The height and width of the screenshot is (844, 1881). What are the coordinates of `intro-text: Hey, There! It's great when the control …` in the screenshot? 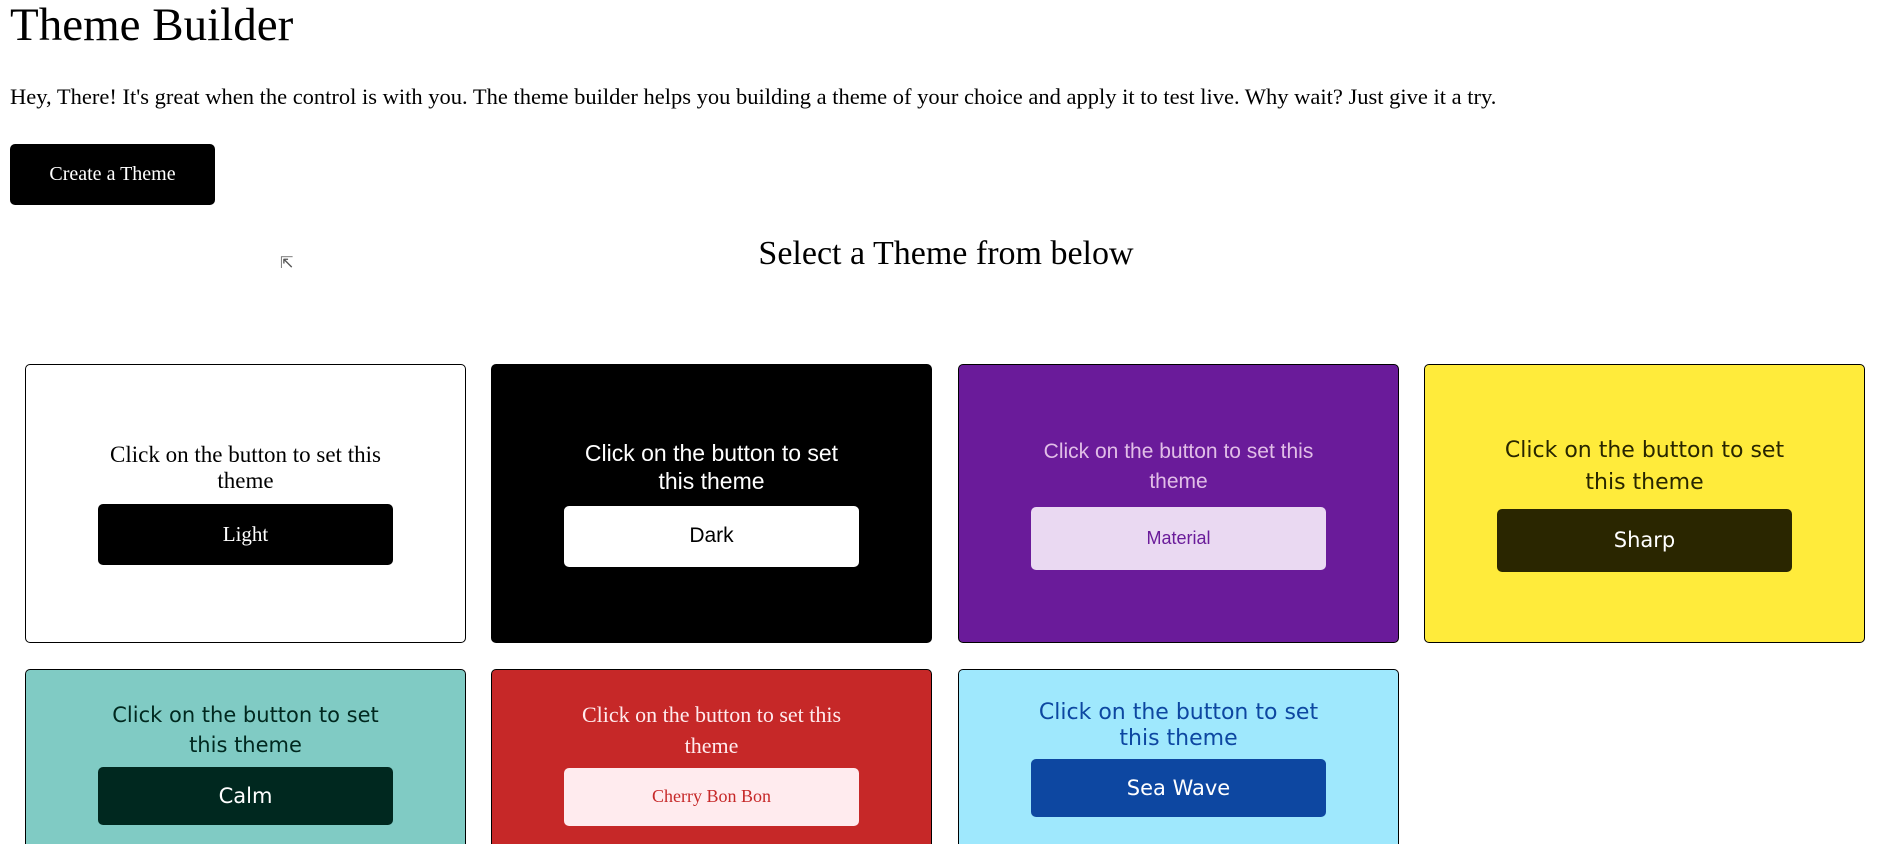 It's located at (753, 96).